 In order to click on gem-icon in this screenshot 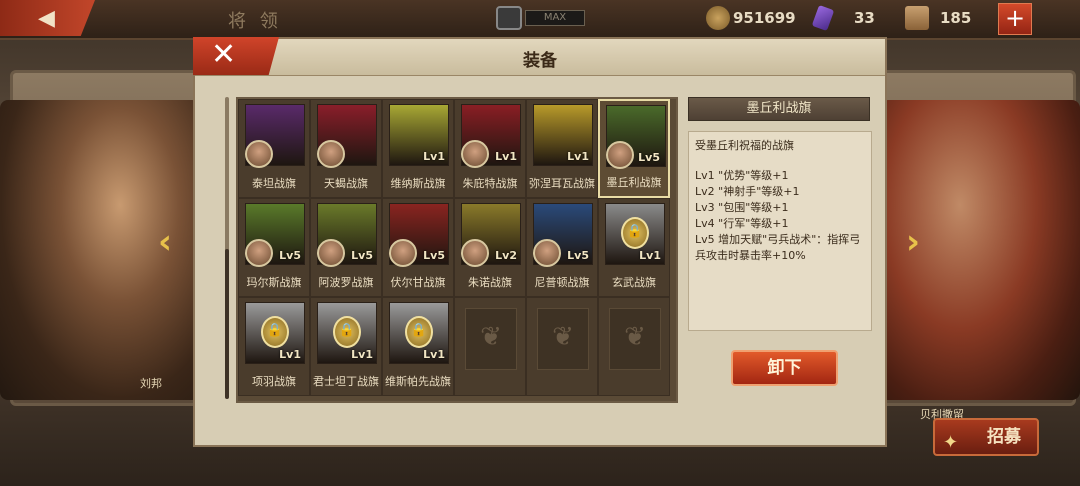, I will do `click(823, 18)`.